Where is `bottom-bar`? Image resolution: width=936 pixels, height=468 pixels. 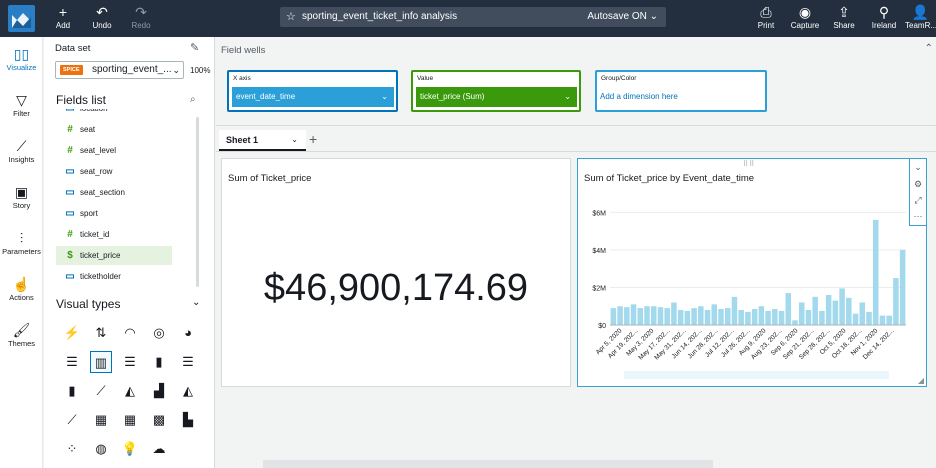
bottom-bar is located at coordinates (488, 464).